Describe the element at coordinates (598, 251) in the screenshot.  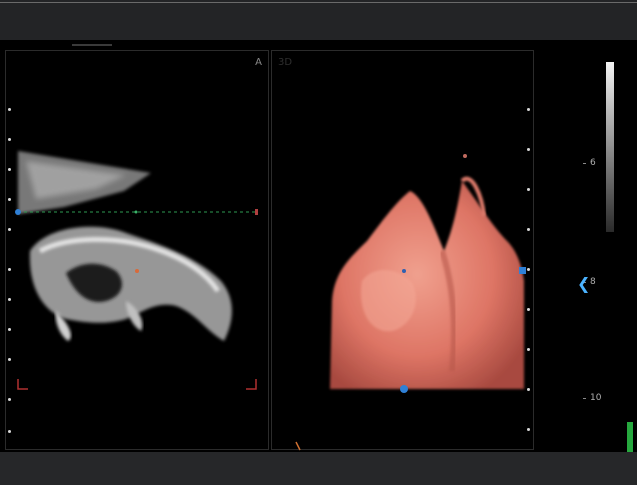
I see `grayscale-bar-panel: 6 8 10` at that location.